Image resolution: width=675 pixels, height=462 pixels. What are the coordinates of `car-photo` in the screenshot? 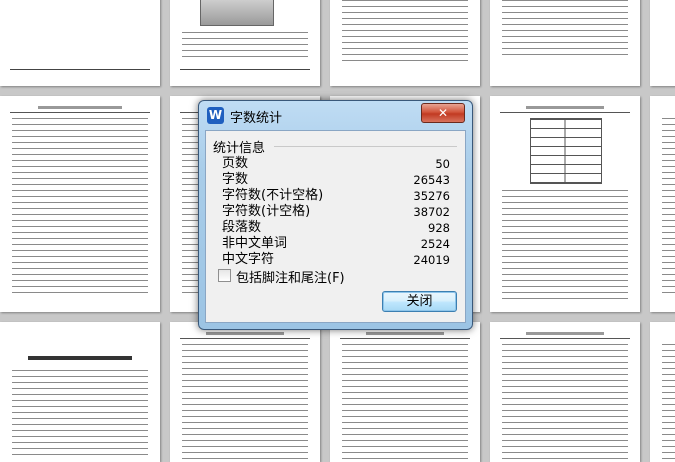 It's located at (237, 13).